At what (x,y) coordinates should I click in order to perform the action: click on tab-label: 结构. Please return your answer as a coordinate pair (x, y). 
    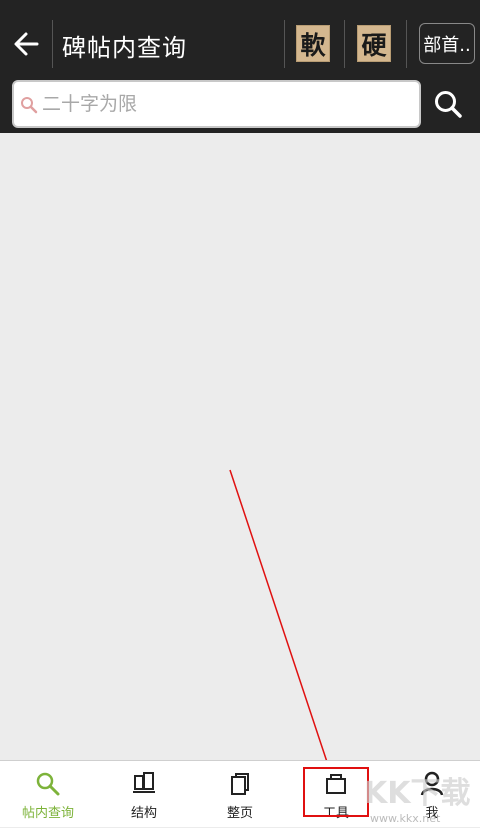
    Looking at the image, I should click on (143, 813).